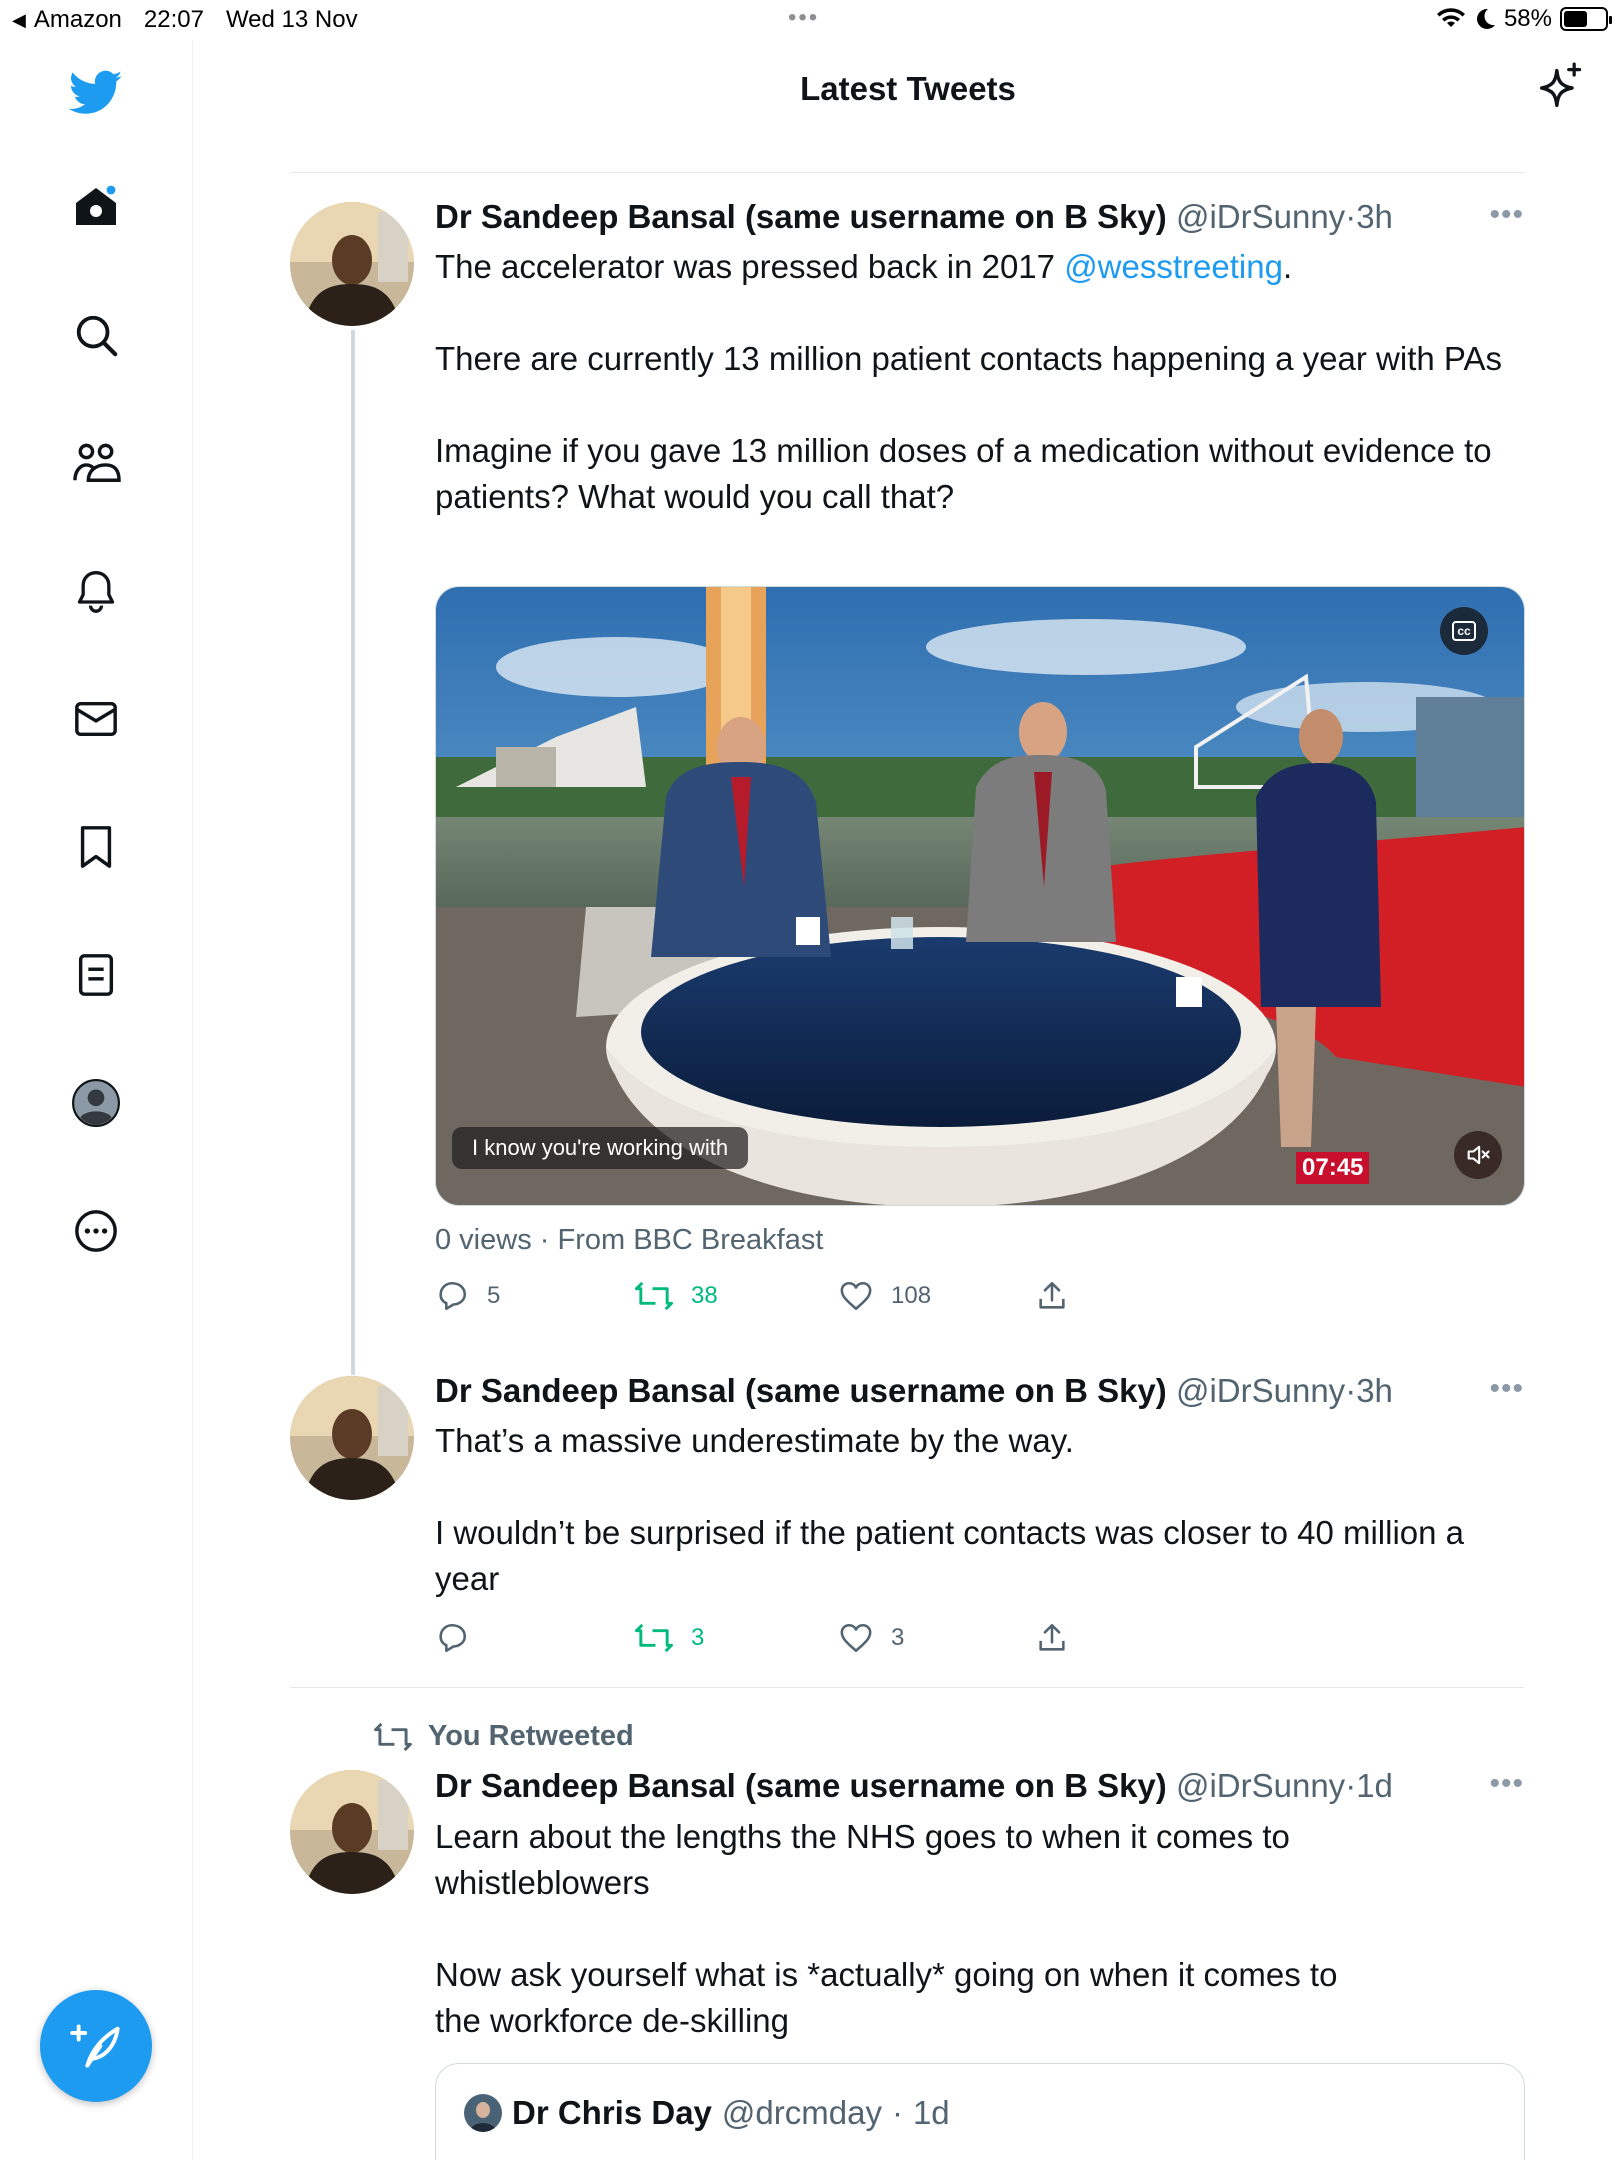 The width and height of the screenshot is (1620, 2160). Describe the element at coordinates (885, 1296) in the screenshot. I see `like-button: 108` at that location.